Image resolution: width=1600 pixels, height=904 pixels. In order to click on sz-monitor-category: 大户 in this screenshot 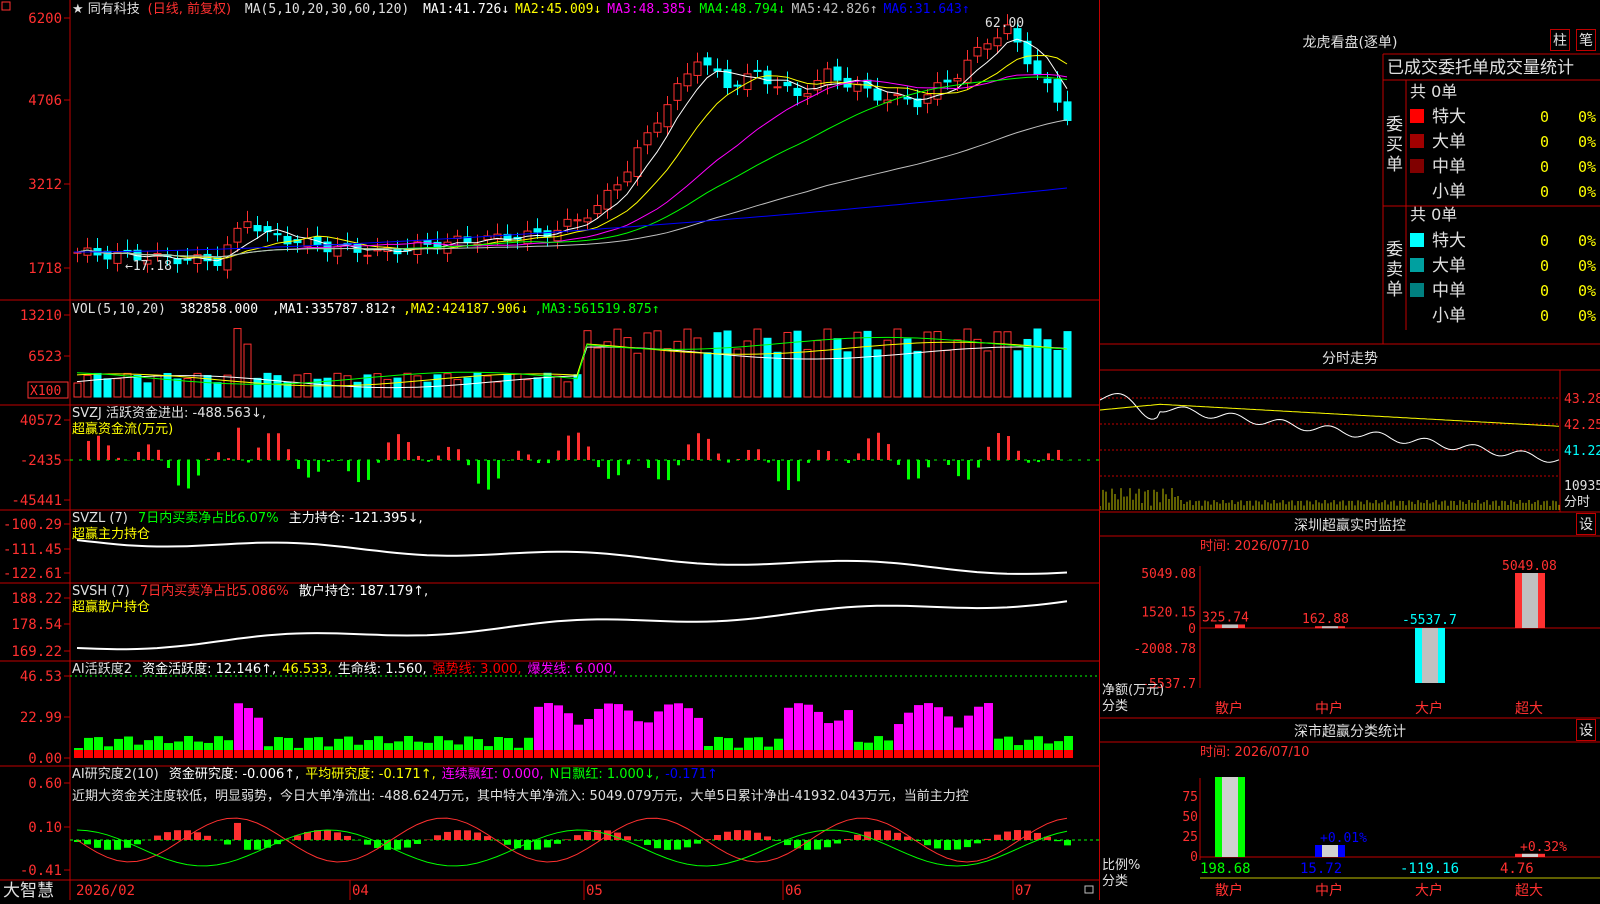, I will do `click(1429, 708)`.